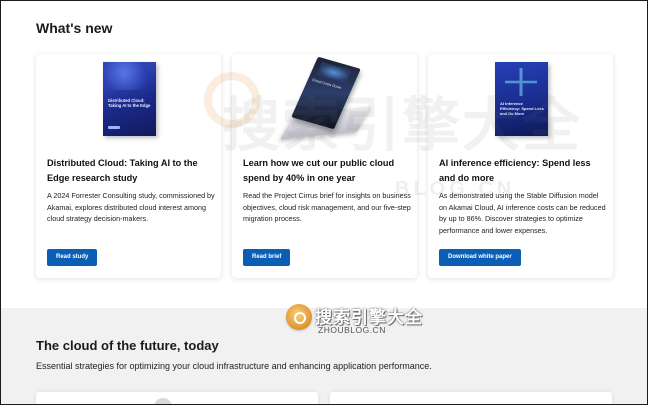 This screenshot has width=648, height=405. Describe the element at coordinates (114, 127) in the screenshot. I see `akamai-logo-icon` at that location.